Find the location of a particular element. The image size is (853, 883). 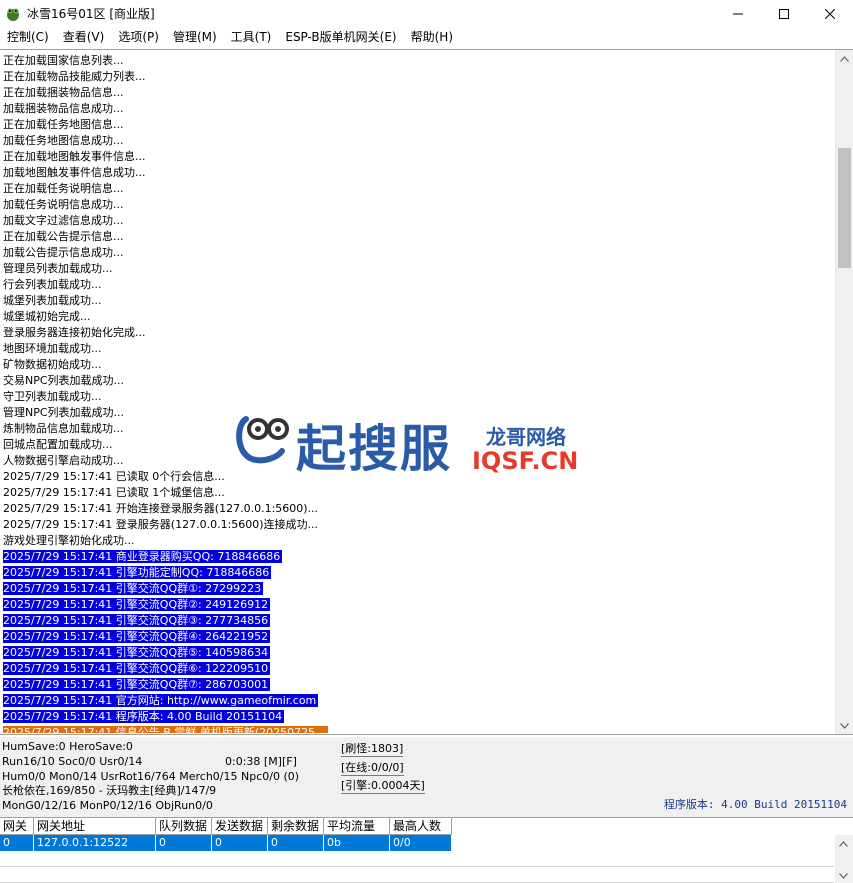

log-line: 2025/7/29 15:17:41 引擎交流QQ群①: 27299223 is located at coordinates (415, 589).